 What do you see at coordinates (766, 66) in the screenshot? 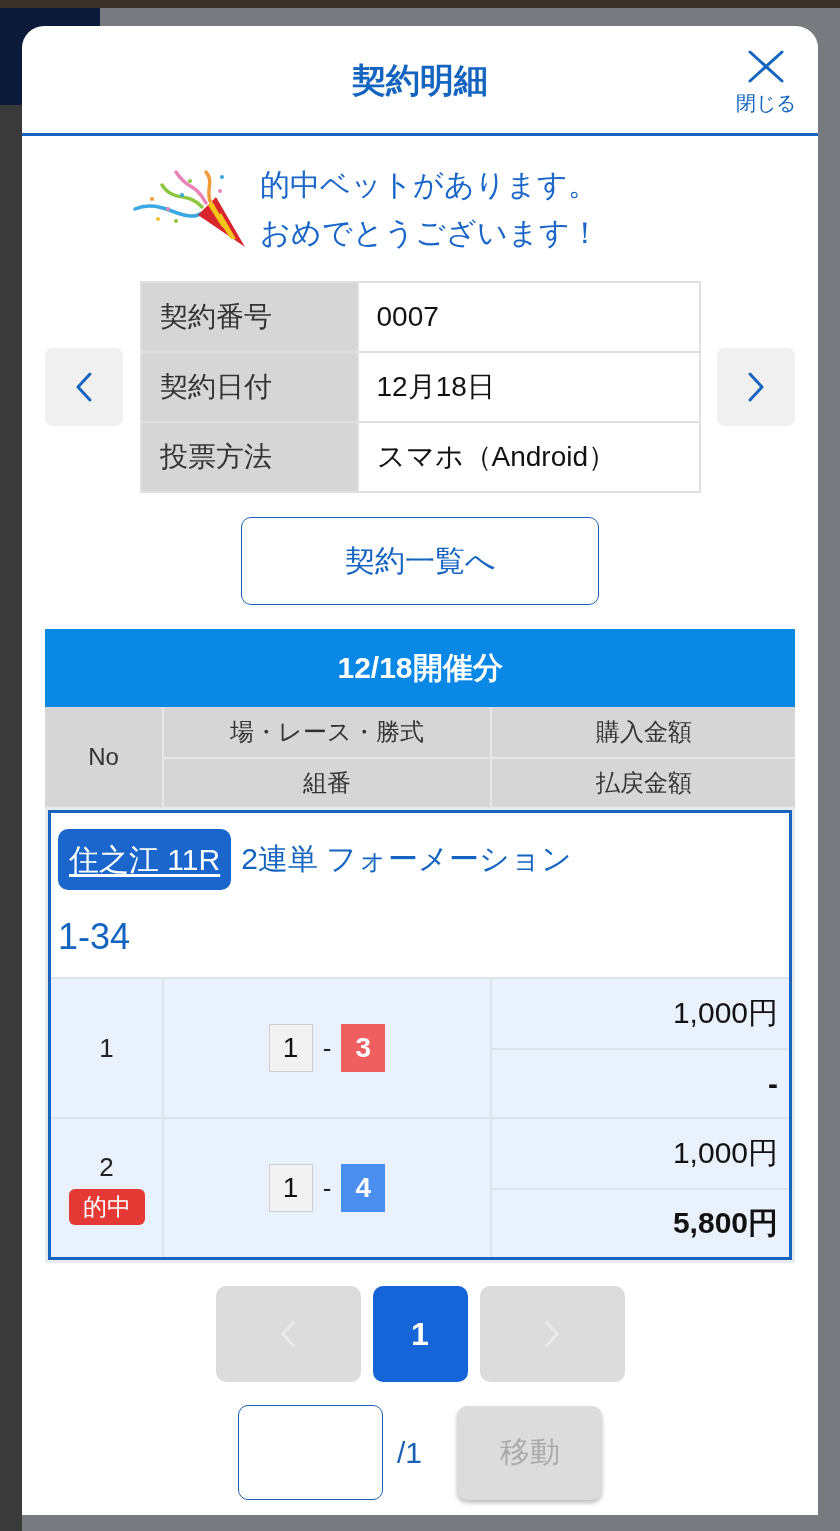
I see `close-icon` at bounding box center [766, 66].